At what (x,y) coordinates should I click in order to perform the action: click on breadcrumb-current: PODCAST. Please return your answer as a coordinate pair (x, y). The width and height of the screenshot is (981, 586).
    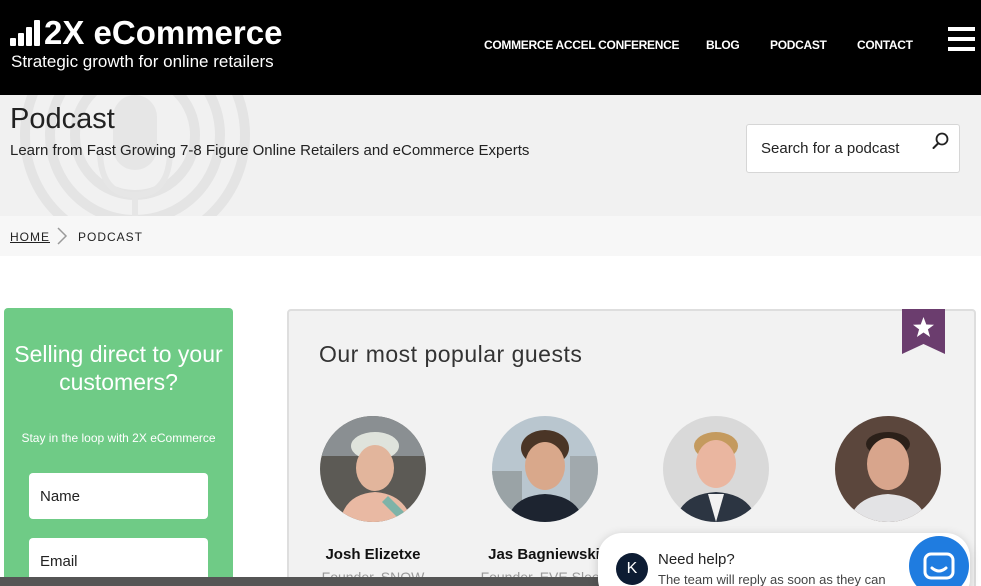
    Looking at the image, I should click on (111, 237).